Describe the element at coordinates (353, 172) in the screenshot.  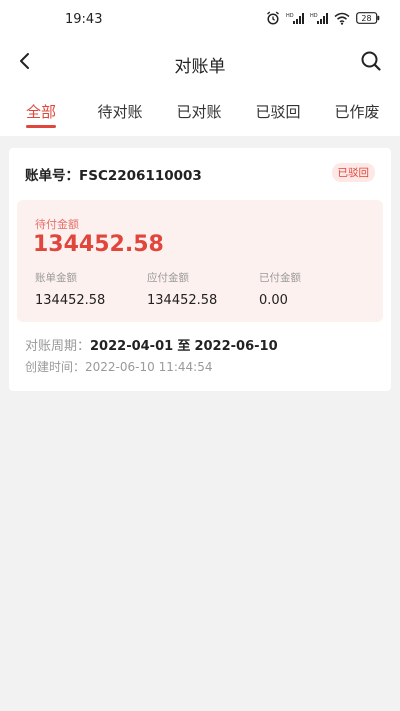
I see `status-badge: 已驳回` at that location.